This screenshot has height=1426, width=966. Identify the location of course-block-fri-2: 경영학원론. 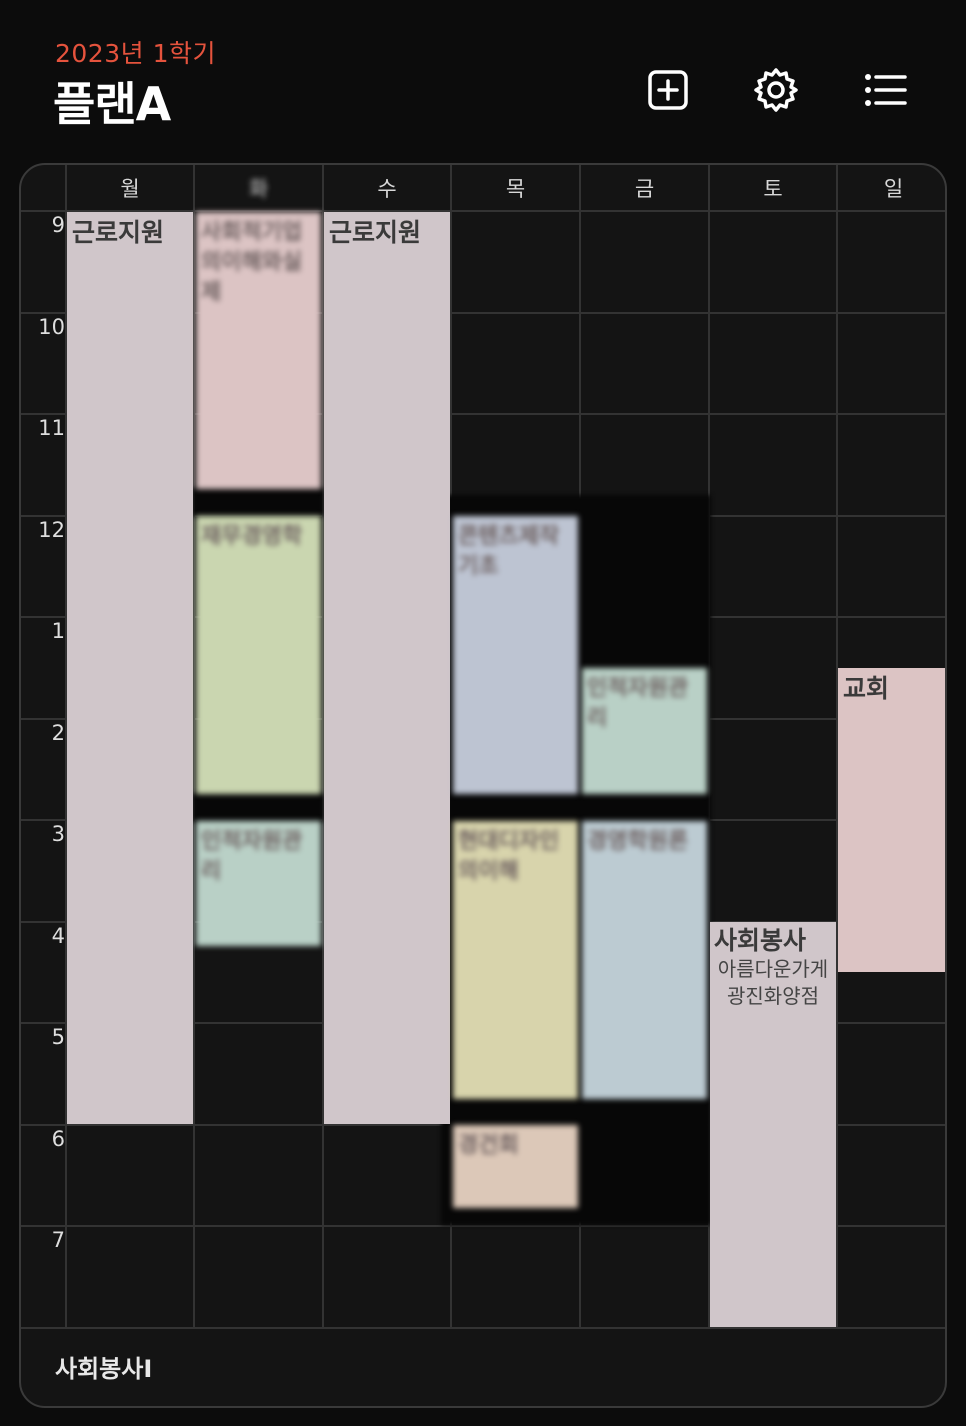
(644, 960).